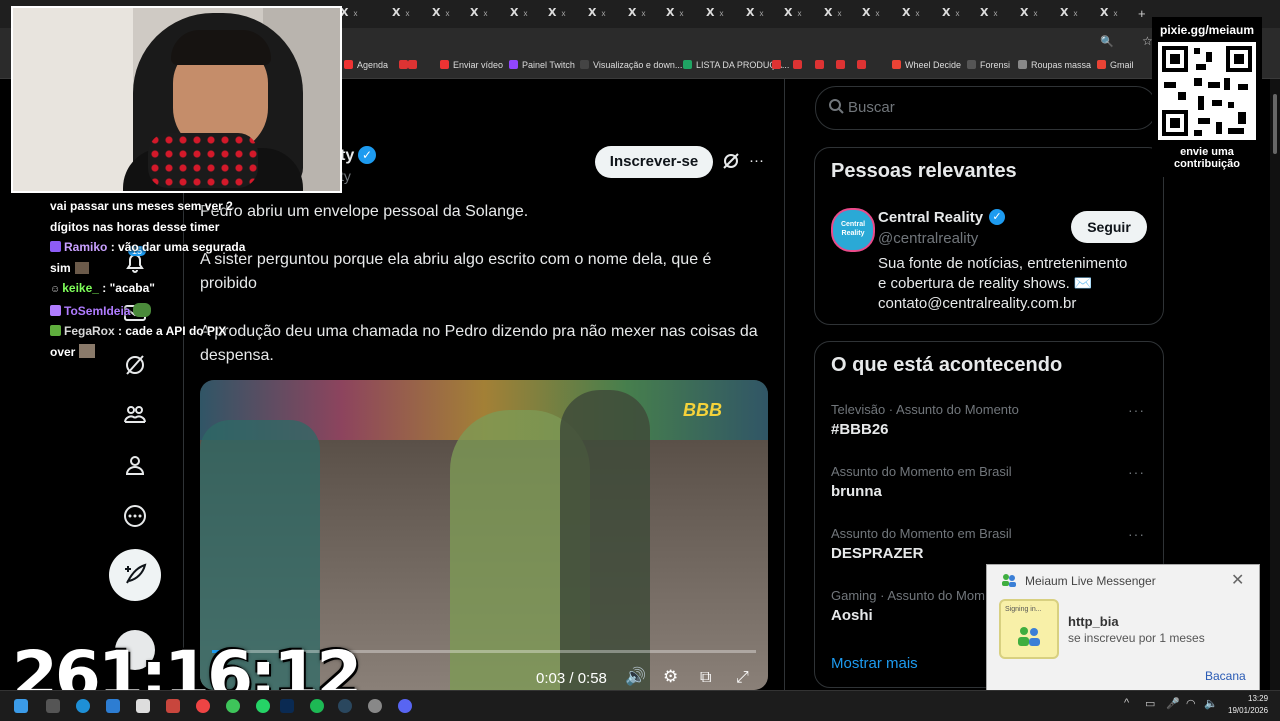 The height and width of the screenshot is (721, 1280). What do you see at coordinates (317, 706) in the screenshot?
I see `spotify-icon` at bounding box center [317, 706].